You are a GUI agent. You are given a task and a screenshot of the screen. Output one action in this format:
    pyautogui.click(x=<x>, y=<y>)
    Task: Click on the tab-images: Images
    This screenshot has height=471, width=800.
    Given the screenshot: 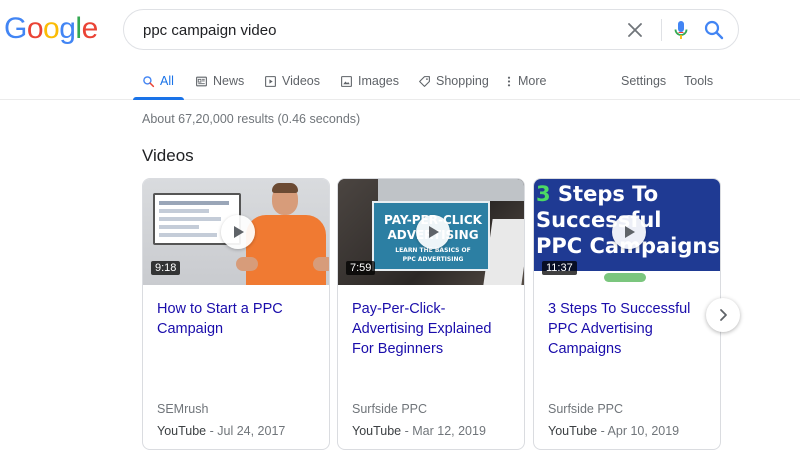 What is the action you would take?
    pyautogui.click(x=369, y=81)
    